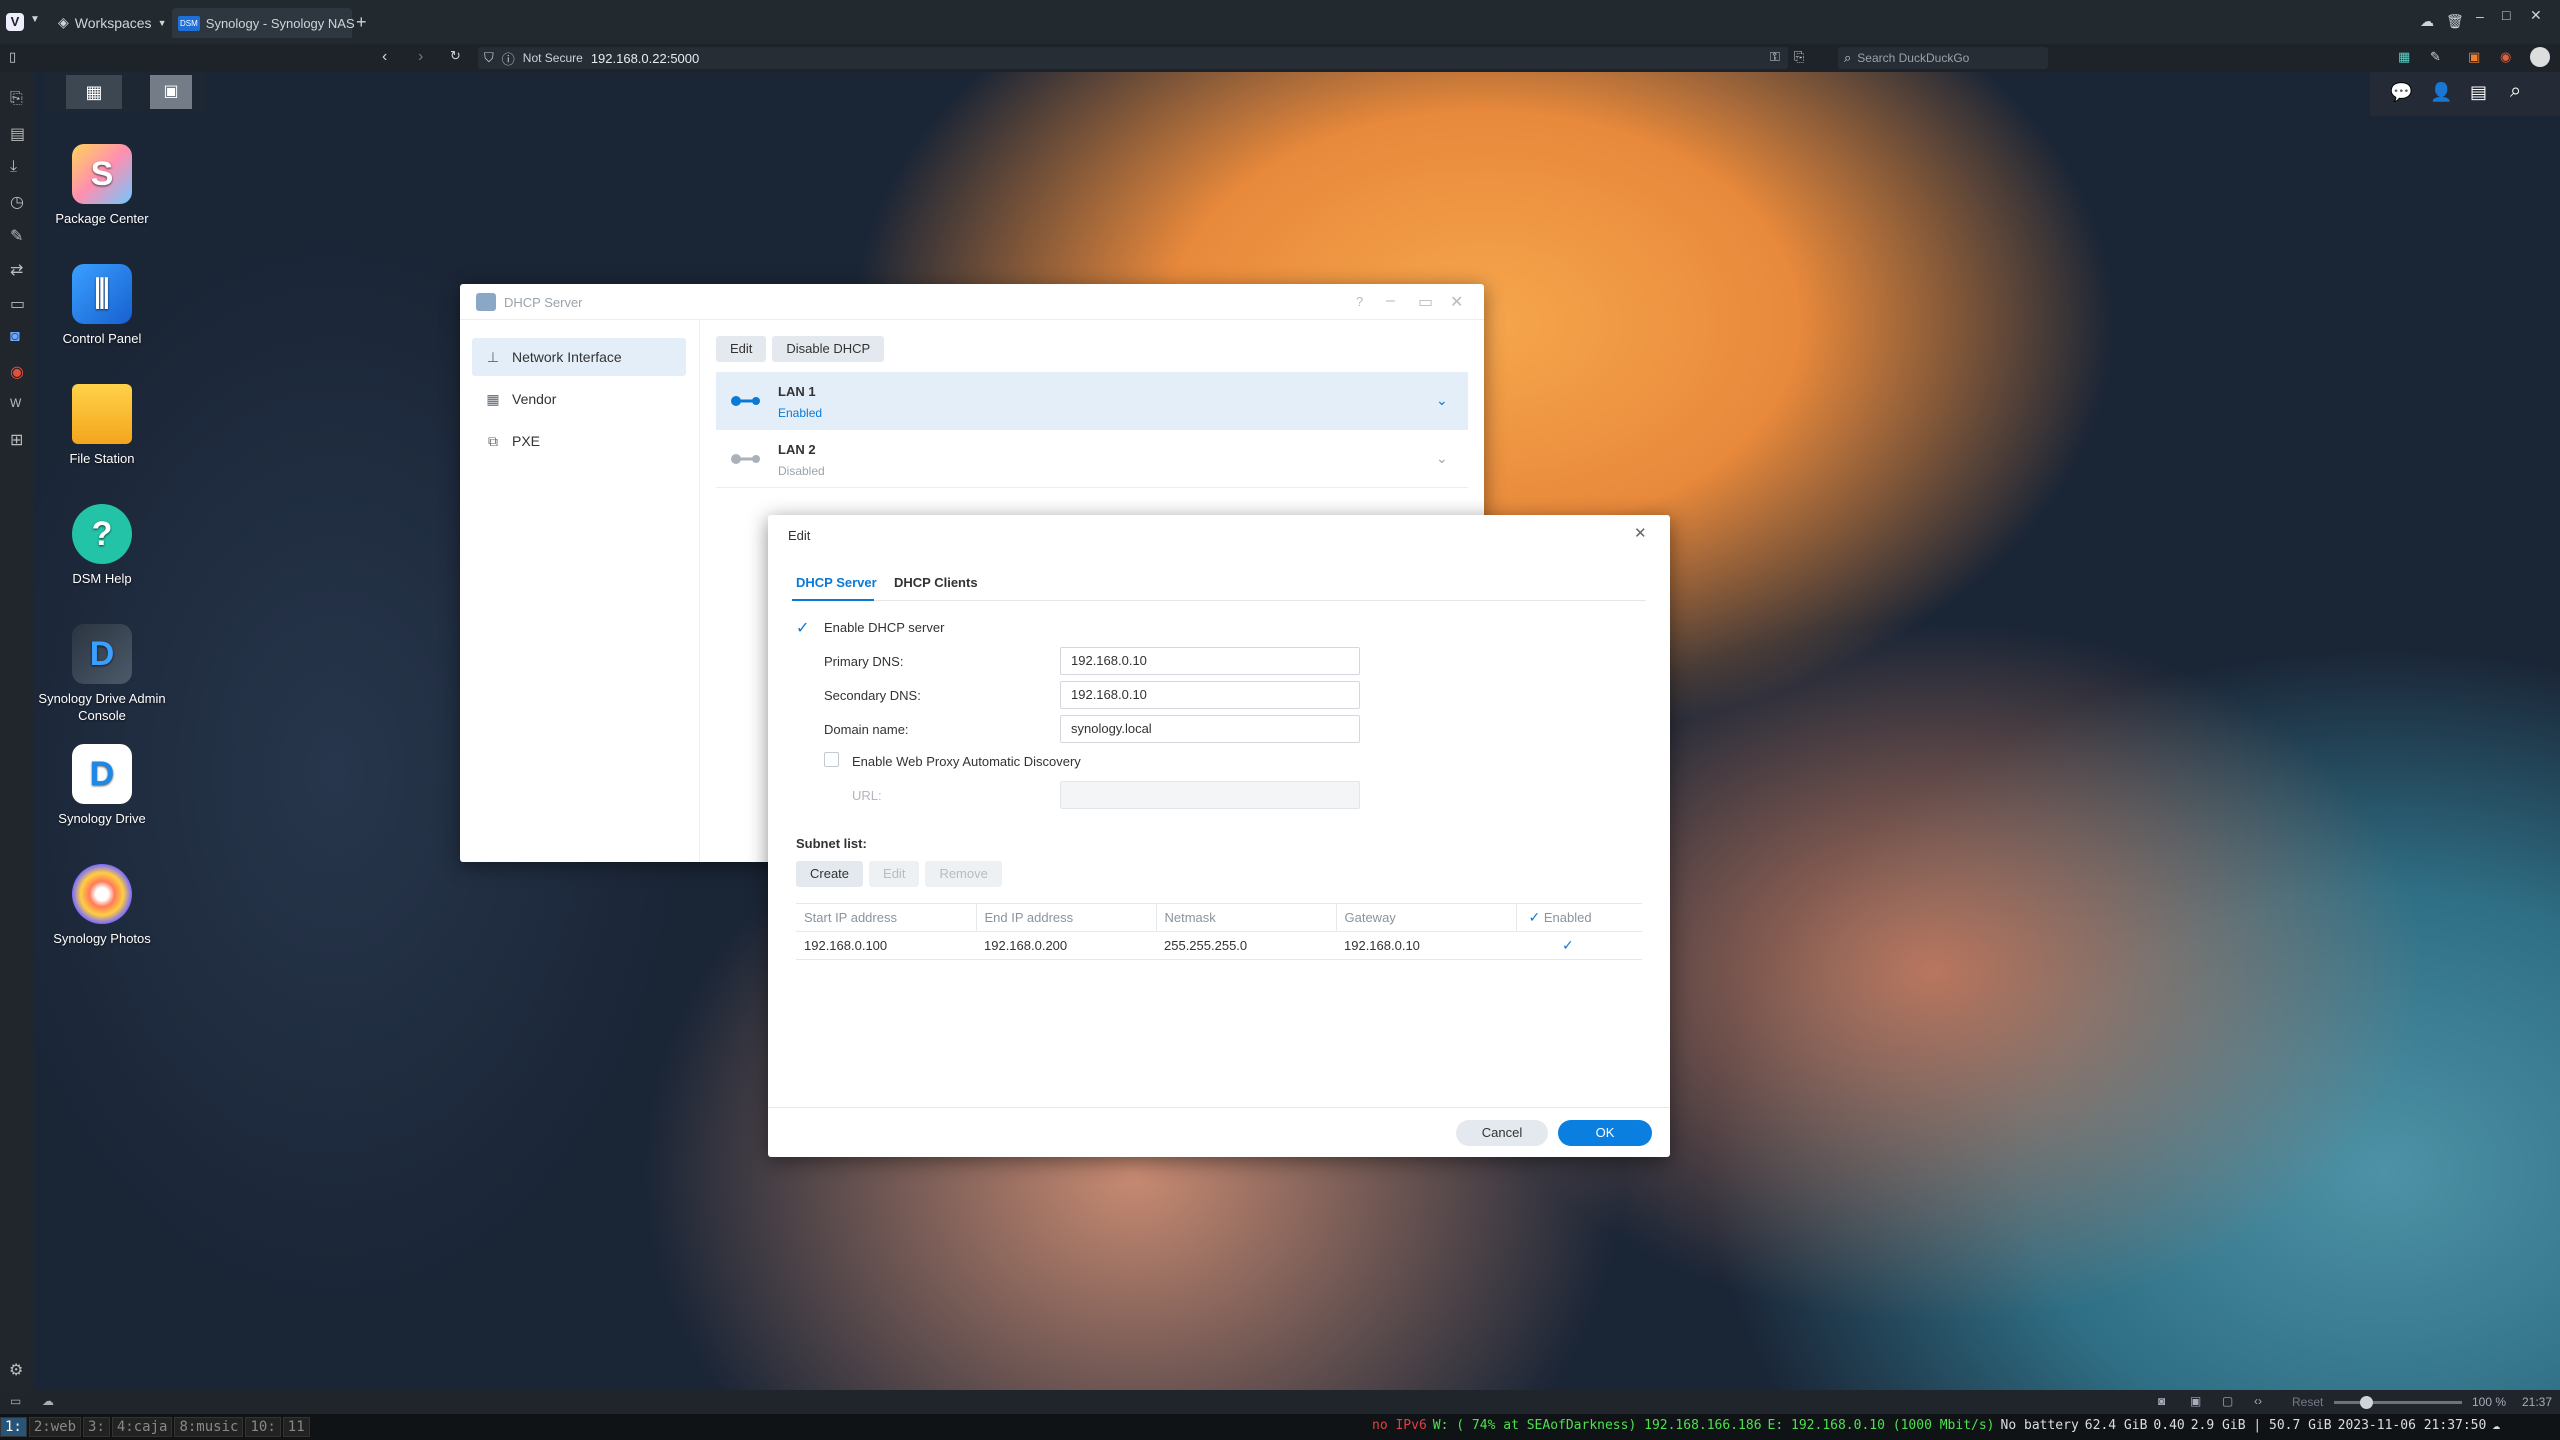  What do you see at coordinates (836, 582) in the screenshot?
I see `tab-dhcp-server: DHCP Server` at bounding box center [836, 582].